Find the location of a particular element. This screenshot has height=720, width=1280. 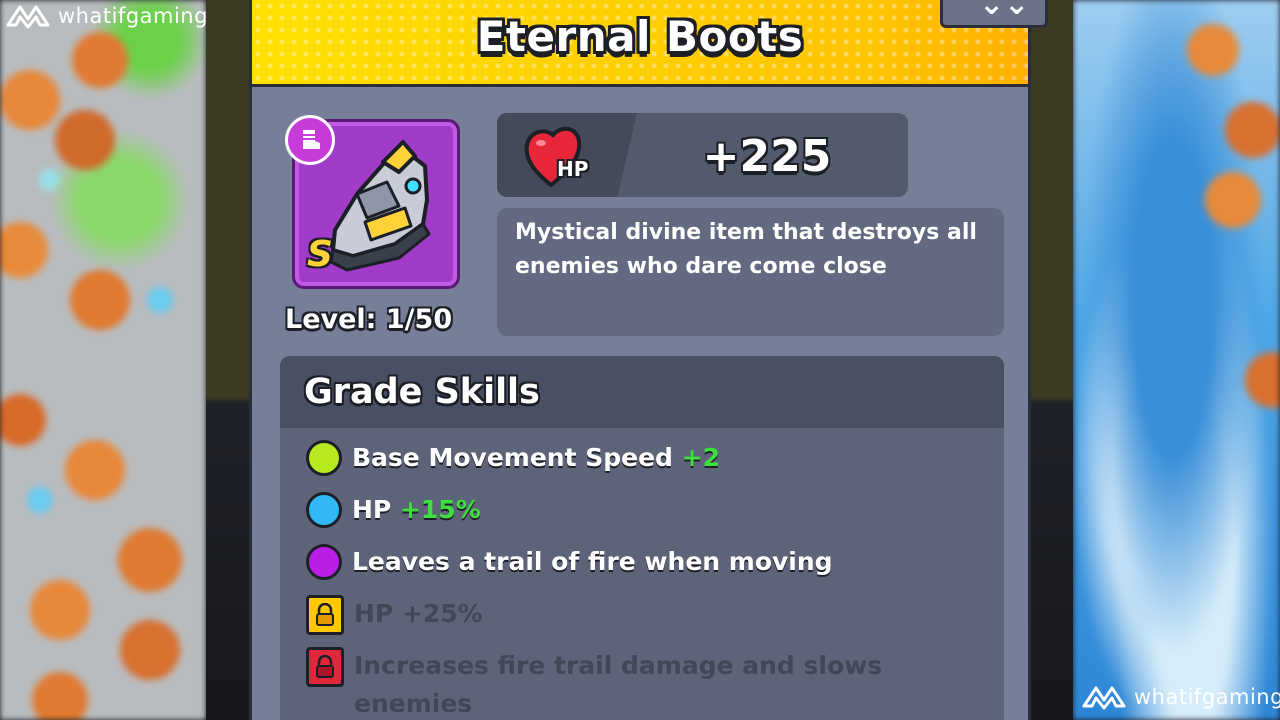

skill-text: Leaves a trail of fire when moving is located at coordinates (592, 561).